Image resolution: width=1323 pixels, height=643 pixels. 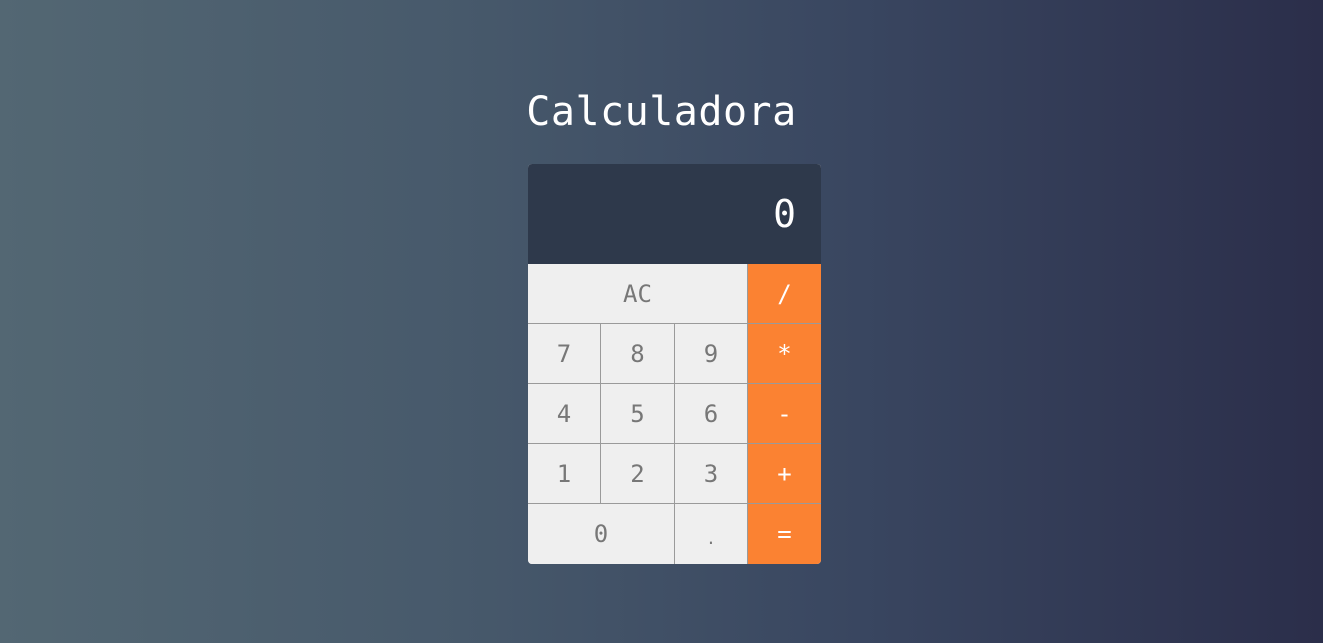 I want to click on clear-button: AC, so click(x=638, y=294).